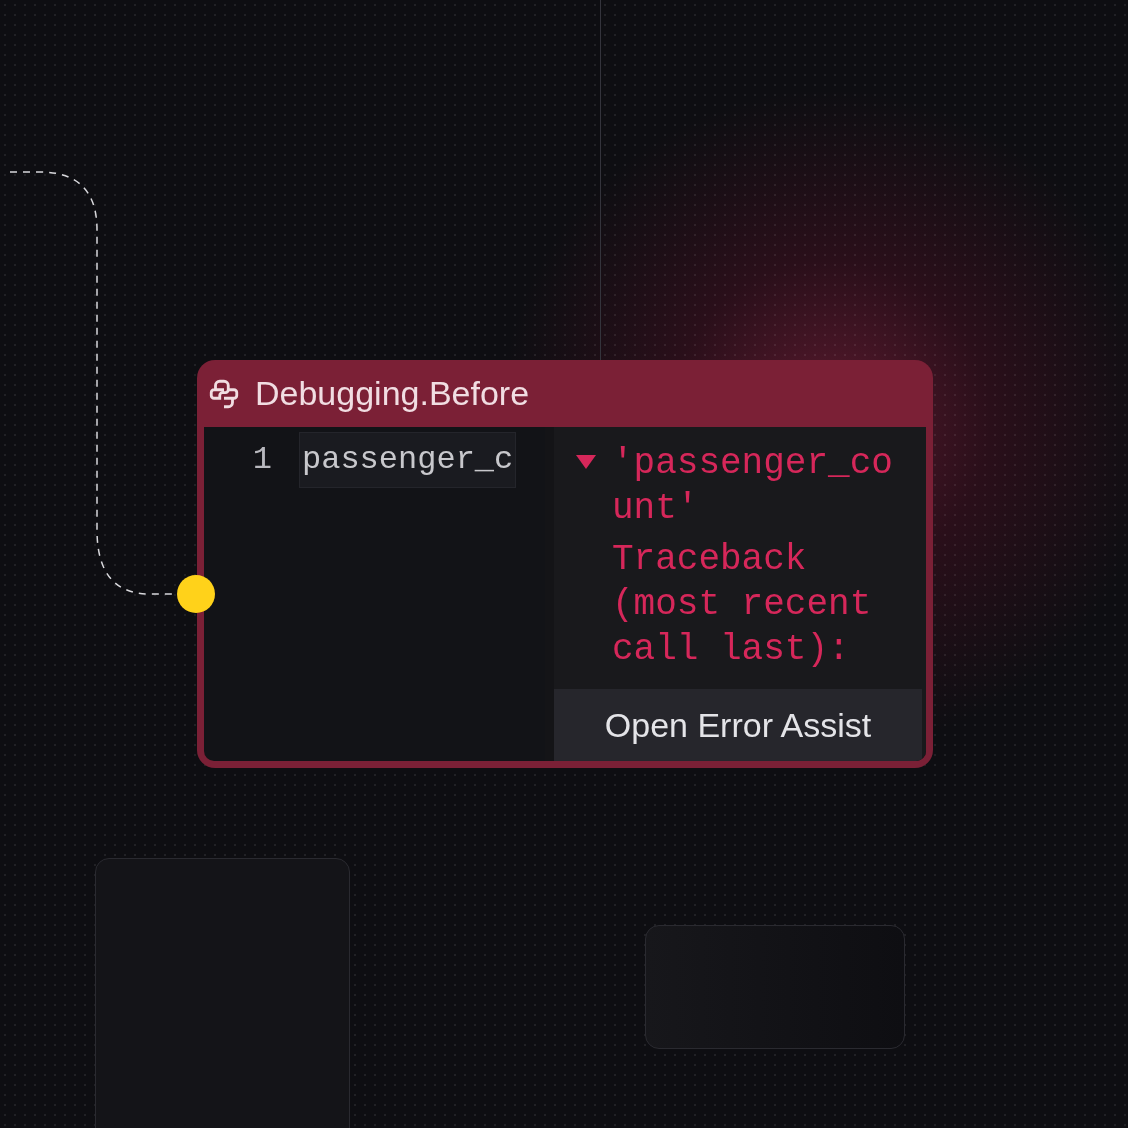  What do you see at coordinates (738, 725) in the screenshot?
I see `open-error-assist-button: Open Error Assist` at bounding box center [738, 725].